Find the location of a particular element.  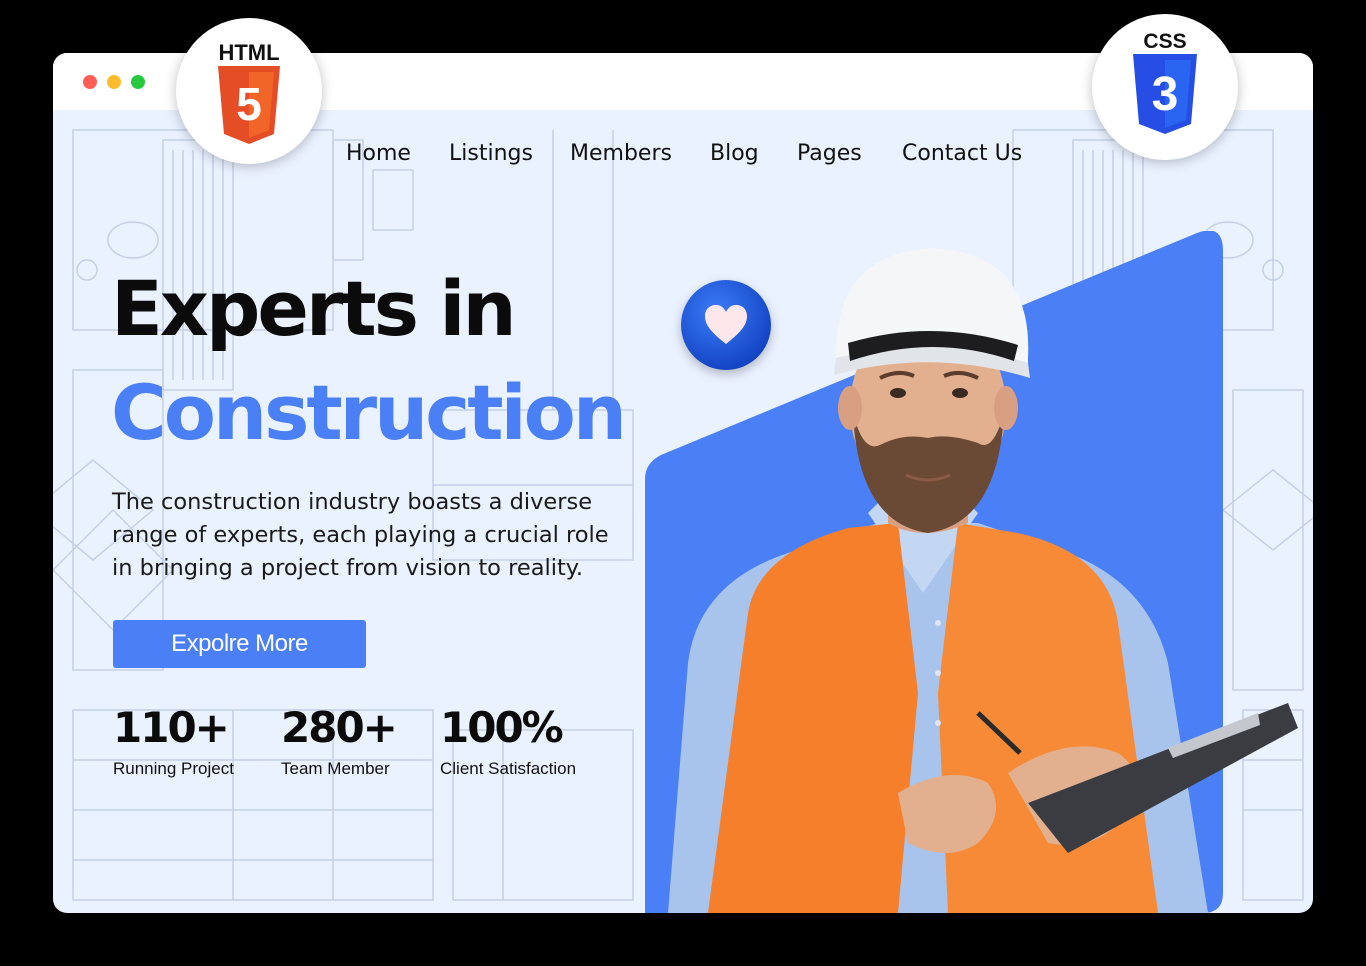

nav-item-listings: Listings is located at coordinates (491, 153).